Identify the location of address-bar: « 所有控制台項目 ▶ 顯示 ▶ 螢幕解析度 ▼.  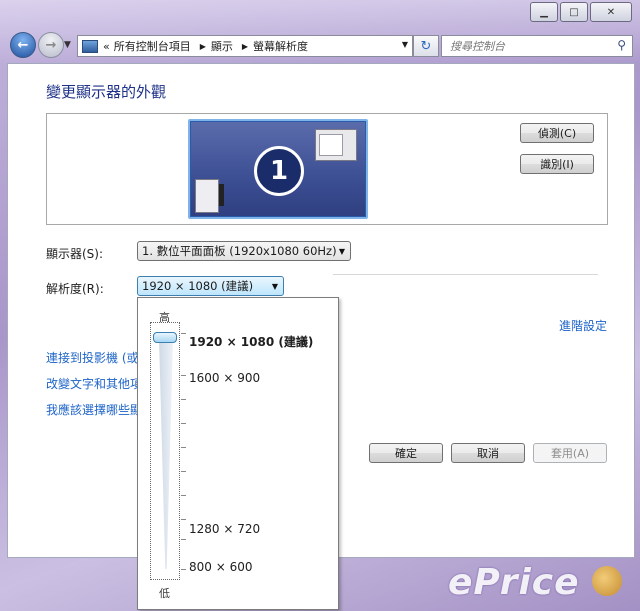
(245, 46).